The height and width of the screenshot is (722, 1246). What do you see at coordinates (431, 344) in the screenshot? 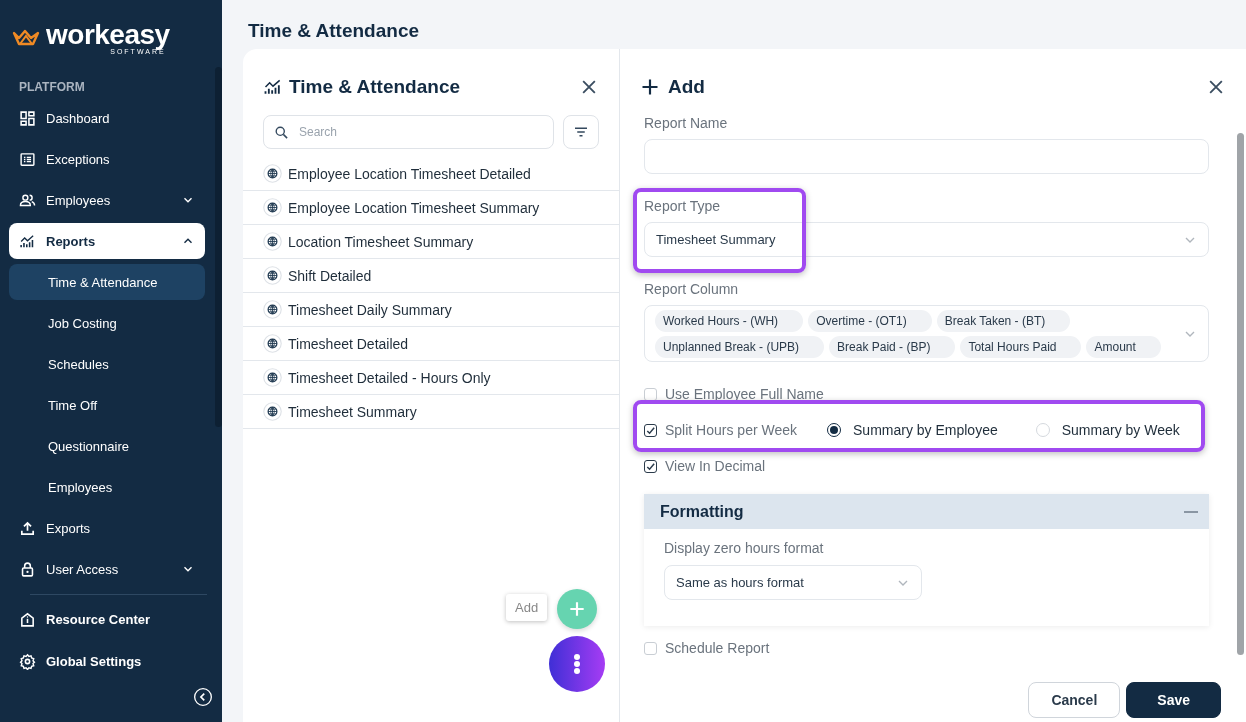
I see `report-list-item: Timesheet Detailed` at bounding box center [431, 344].